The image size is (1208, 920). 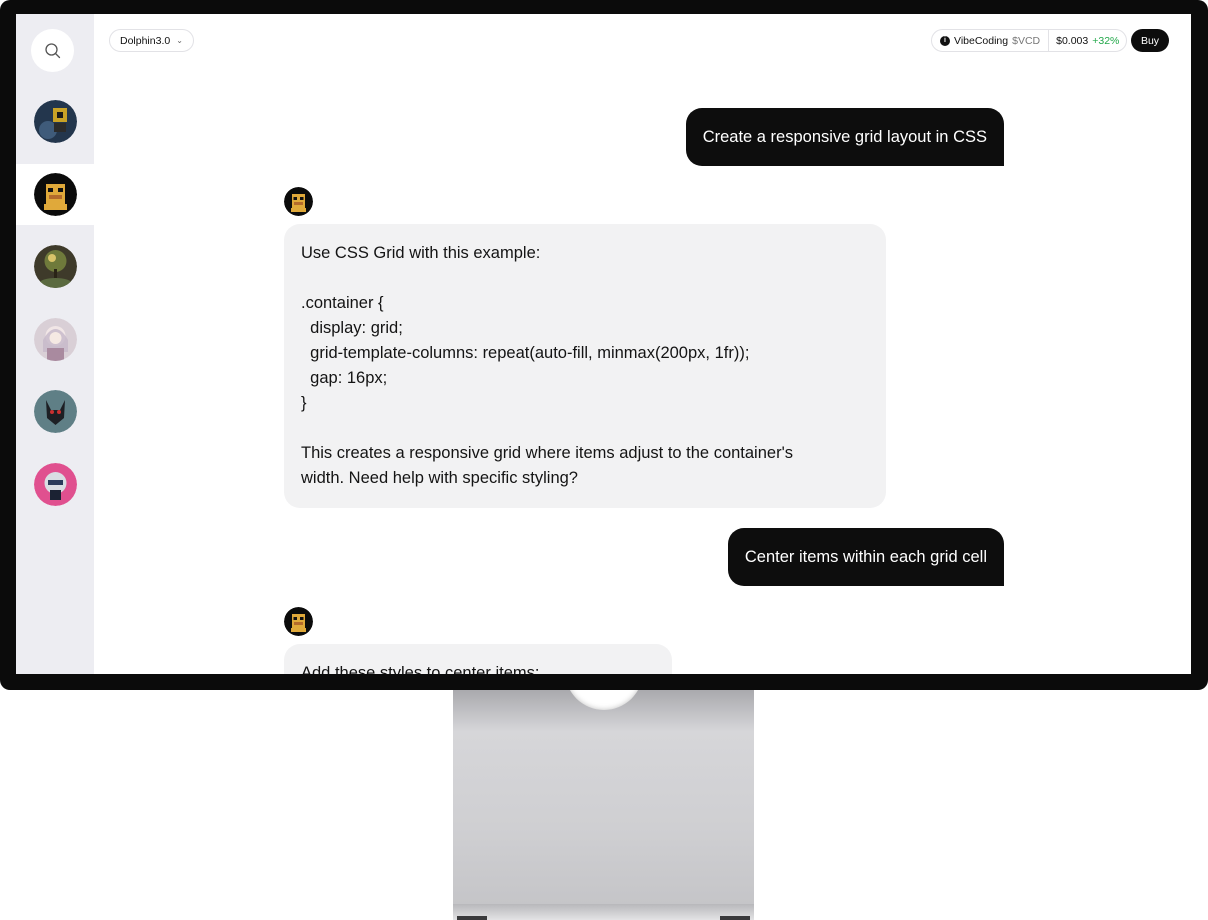 I want to click on stand-foot, so click(x=603, y=912).